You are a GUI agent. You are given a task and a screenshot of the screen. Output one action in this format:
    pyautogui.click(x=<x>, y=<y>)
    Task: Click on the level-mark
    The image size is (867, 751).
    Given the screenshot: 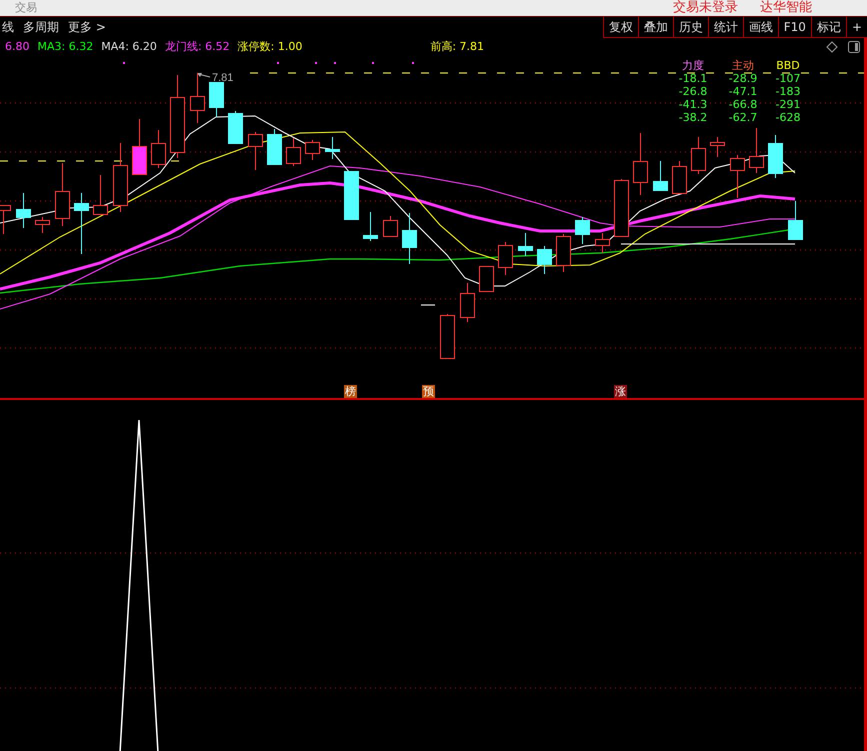 What is the action you would take?
    pyautogui.click(x=428, y=305)
    